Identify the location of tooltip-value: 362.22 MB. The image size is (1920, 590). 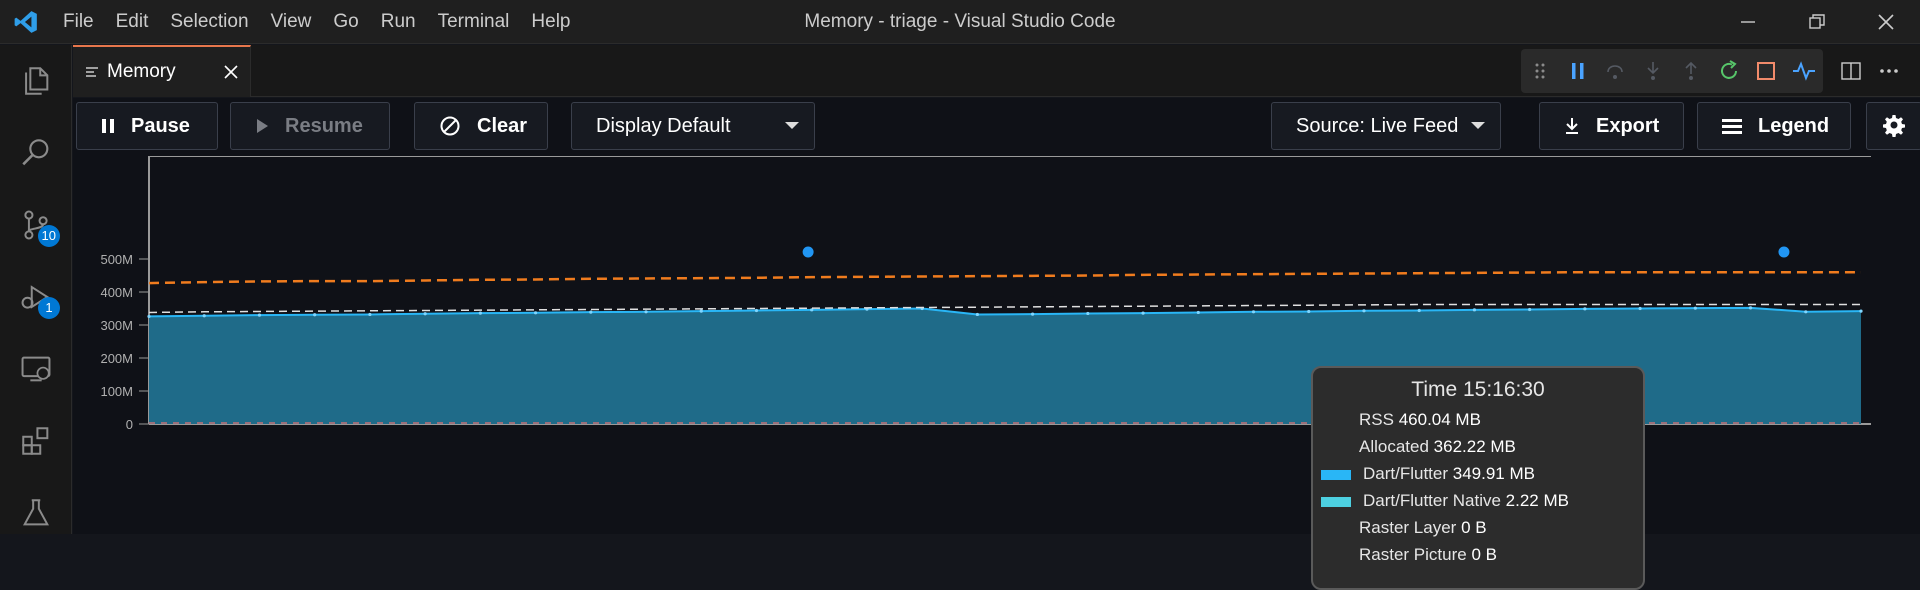
(1474, 446).